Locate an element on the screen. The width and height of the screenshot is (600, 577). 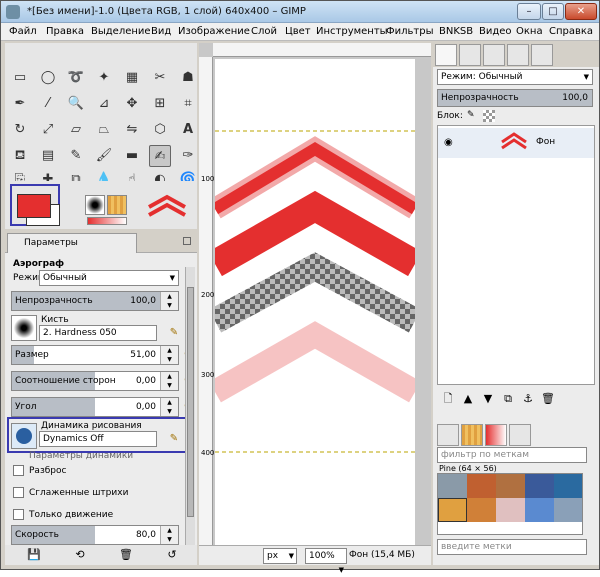
dynamics-params-label: Параметры динамики is located at coordinates (81, 456).